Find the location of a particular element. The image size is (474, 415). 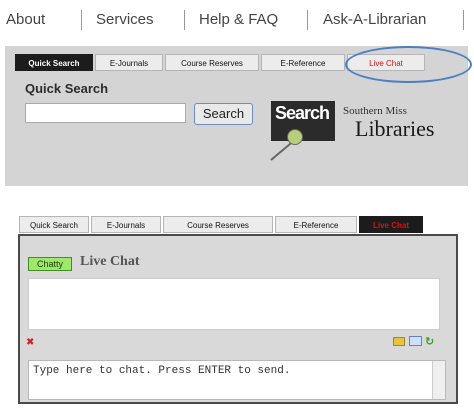

search-input is located at coordinates (105, 113).